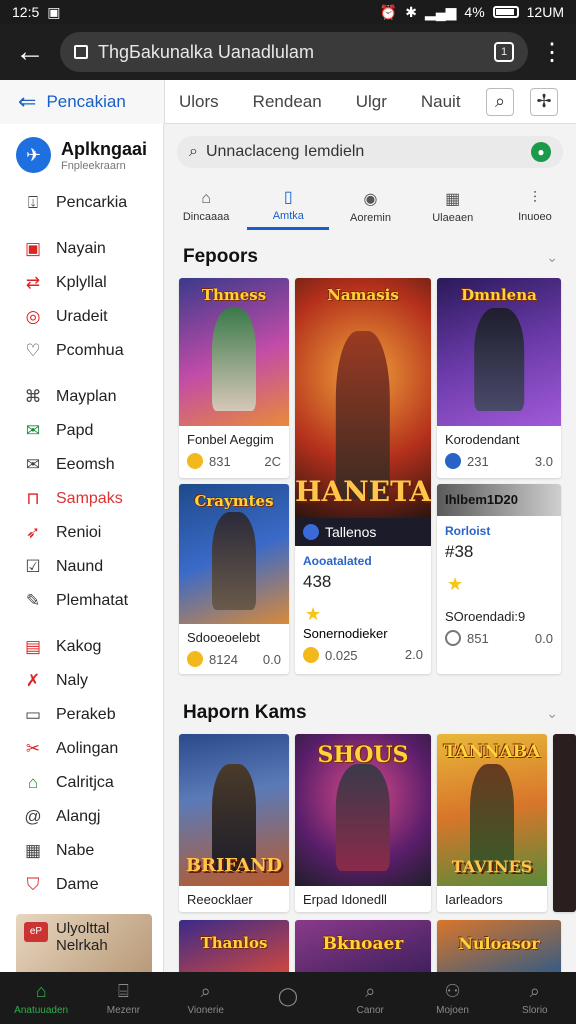  Describe the element at coordinates (234, 823) in the screenshot. I see `game-card: BRIFAND Reeocklaer` at that location.